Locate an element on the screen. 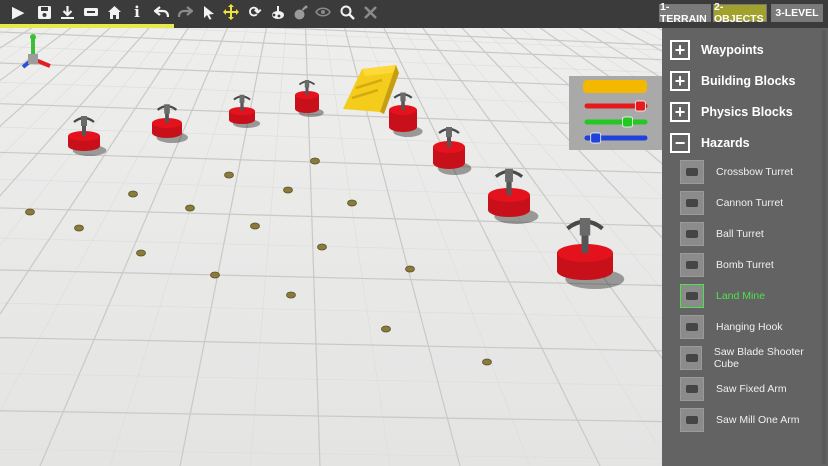 Image resolution: width=828 pixels, height=466 pixels. refresh-icon: ⟳ is located at coordinates (255, 12).